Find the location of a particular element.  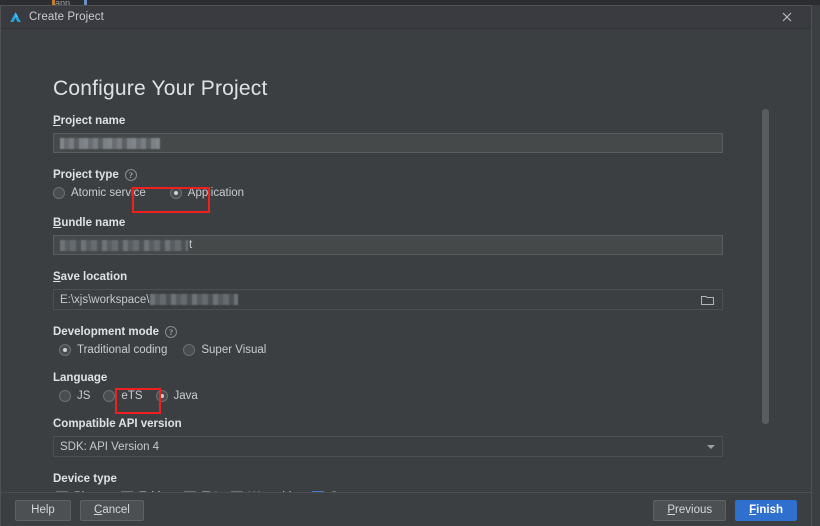

project-type-label-text: Project type is located at coordinates (86, 175).